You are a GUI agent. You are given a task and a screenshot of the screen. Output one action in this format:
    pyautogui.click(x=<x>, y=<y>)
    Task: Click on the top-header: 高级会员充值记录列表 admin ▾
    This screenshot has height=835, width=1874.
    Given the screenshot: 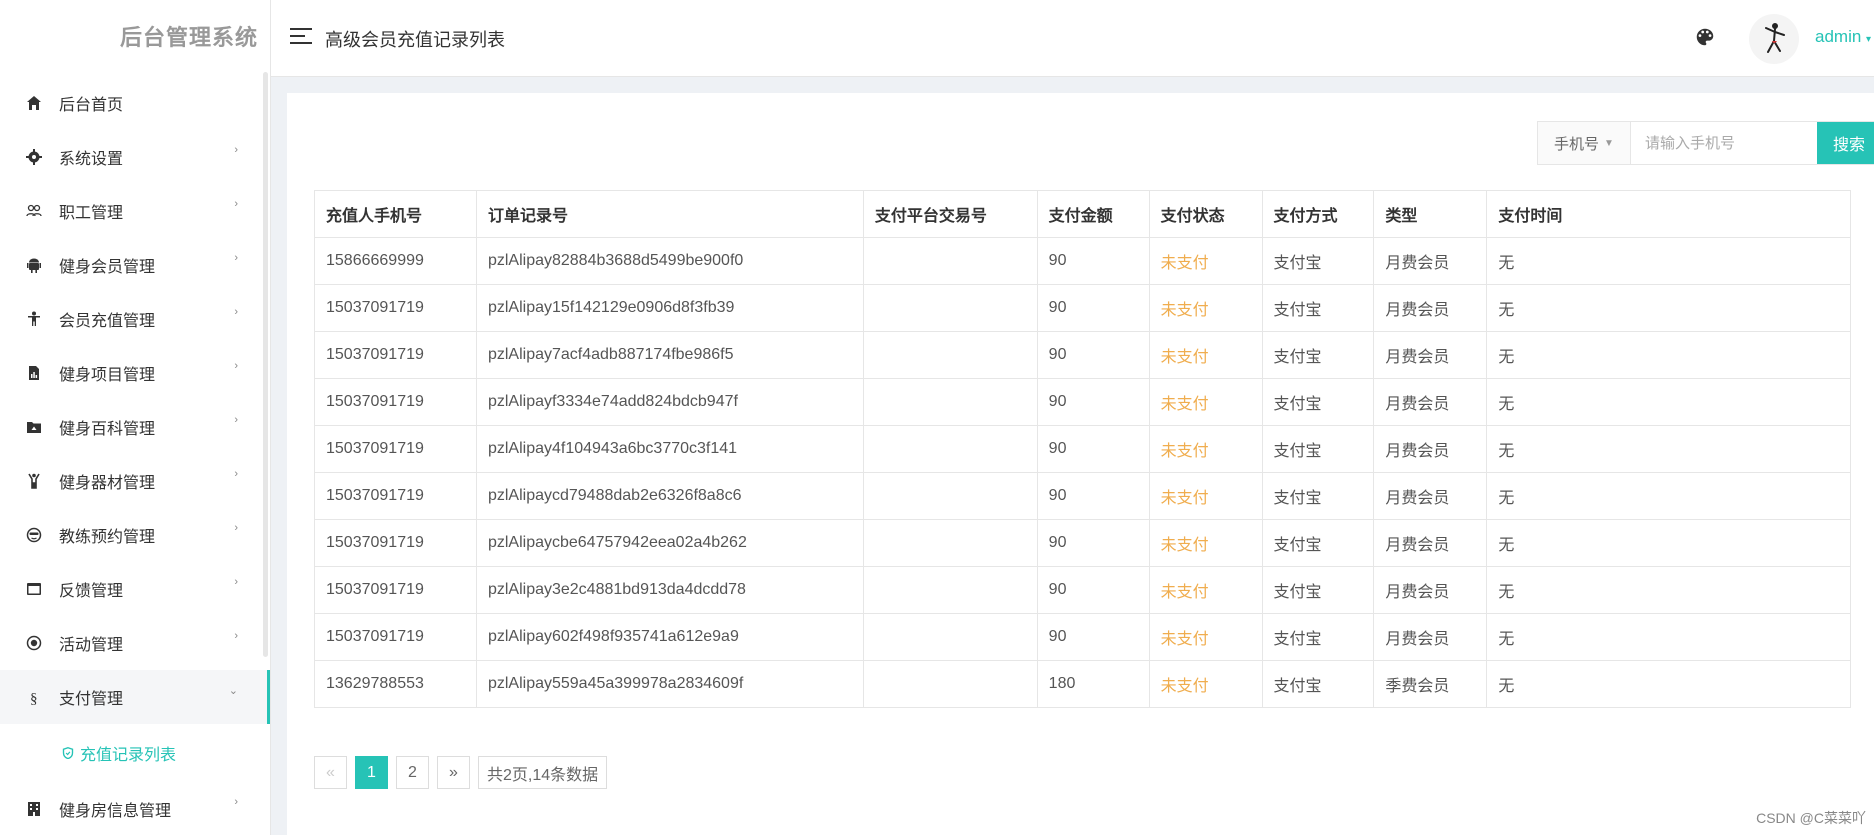 What is the action you would take?
    pyautogui.click(x=1072, y=38)
    